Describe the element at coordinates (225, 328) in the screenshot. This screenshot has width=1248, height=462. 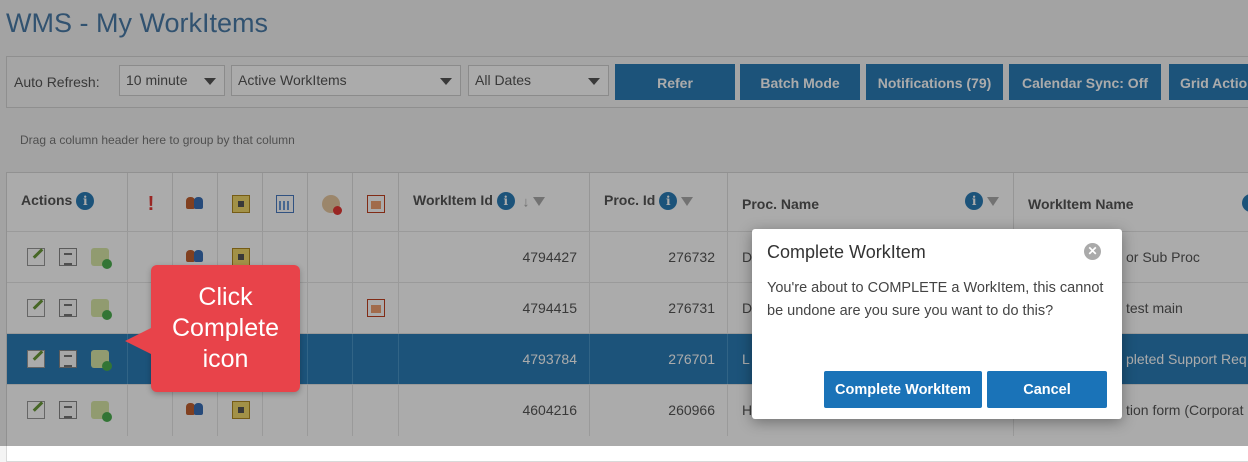
I see `callout-line-2: Complete` at that location.